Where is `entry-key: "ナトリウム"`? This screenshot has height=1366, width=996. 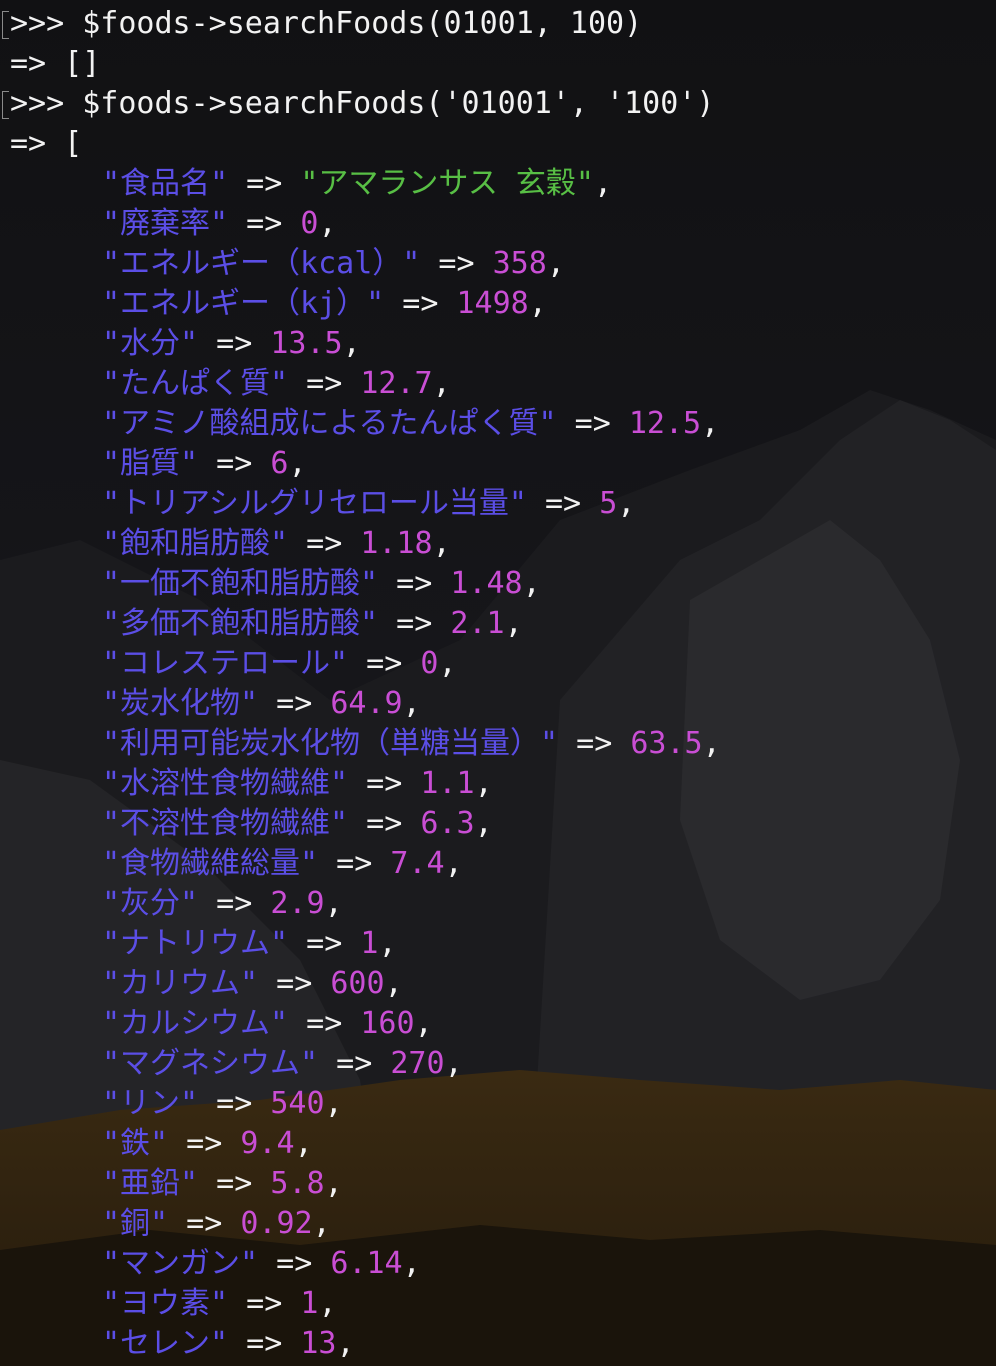
entry-key: "ナトリウム" is located at coordinates (195, 943).